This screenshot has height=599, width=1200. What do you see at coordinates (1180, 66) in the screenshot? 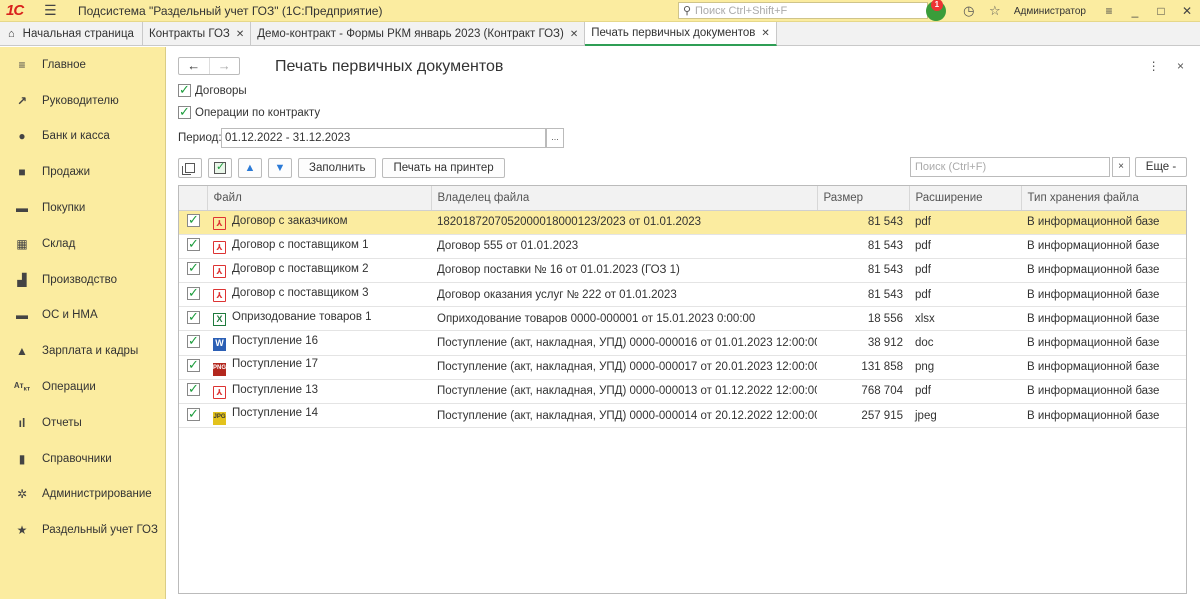
I see `close-form-icon: ×` at bounding box center [1180, 66].